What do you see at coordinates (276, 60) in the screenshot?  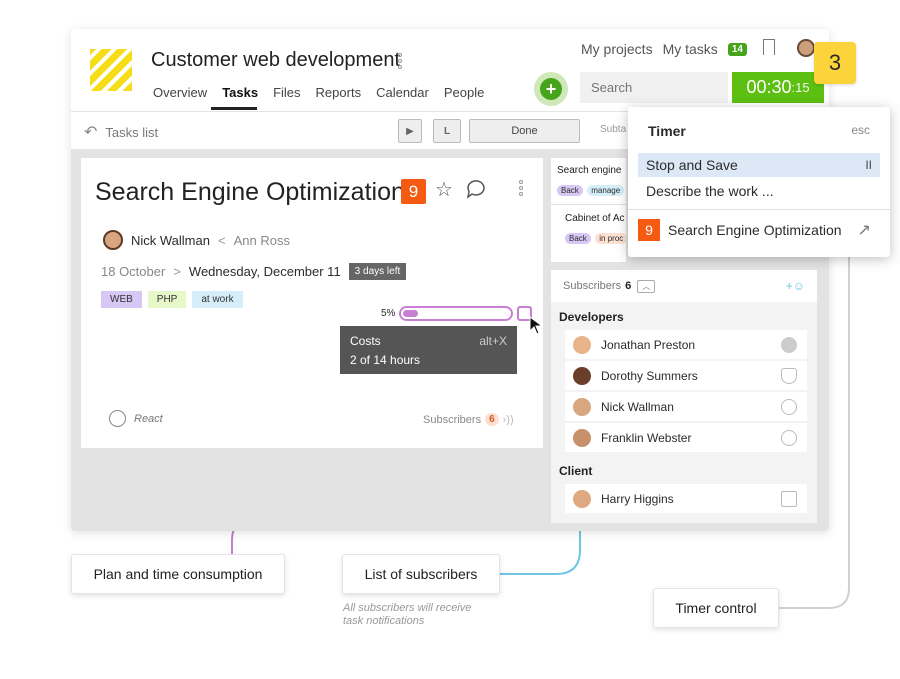 I see `project-title: Customer web development` at bounding box center [276, 60].